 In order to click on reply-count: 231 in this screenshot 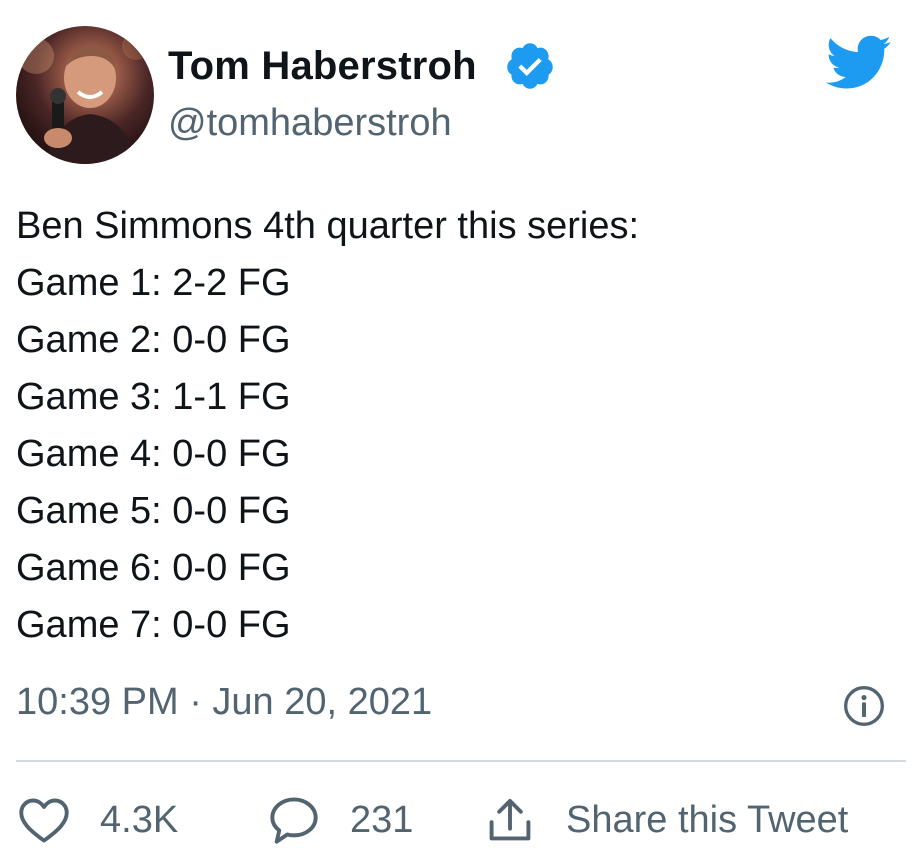, I will do `click(382, 819)`.